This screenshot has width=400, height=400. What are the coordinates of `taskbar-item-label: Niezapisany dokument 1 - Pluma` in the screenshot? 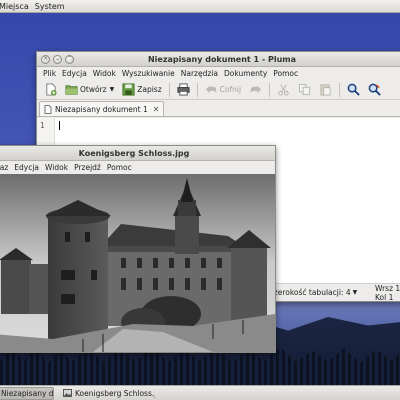 It's located at (27, 393).